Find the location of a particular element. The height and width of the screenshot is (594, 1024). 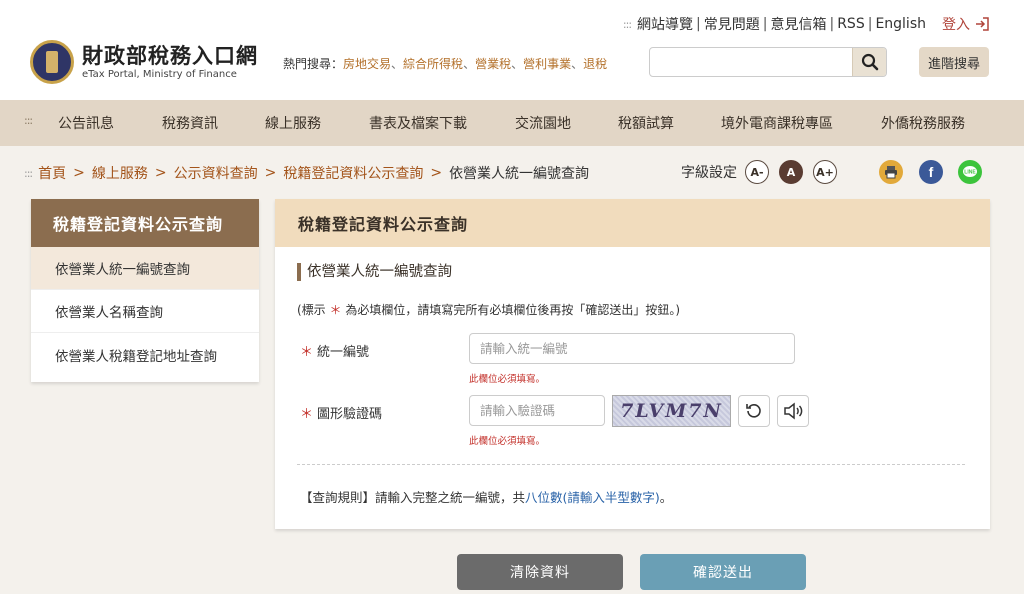

breadcrumb-public-data: 公示資料查詢 is located at coordinates (216, 173).